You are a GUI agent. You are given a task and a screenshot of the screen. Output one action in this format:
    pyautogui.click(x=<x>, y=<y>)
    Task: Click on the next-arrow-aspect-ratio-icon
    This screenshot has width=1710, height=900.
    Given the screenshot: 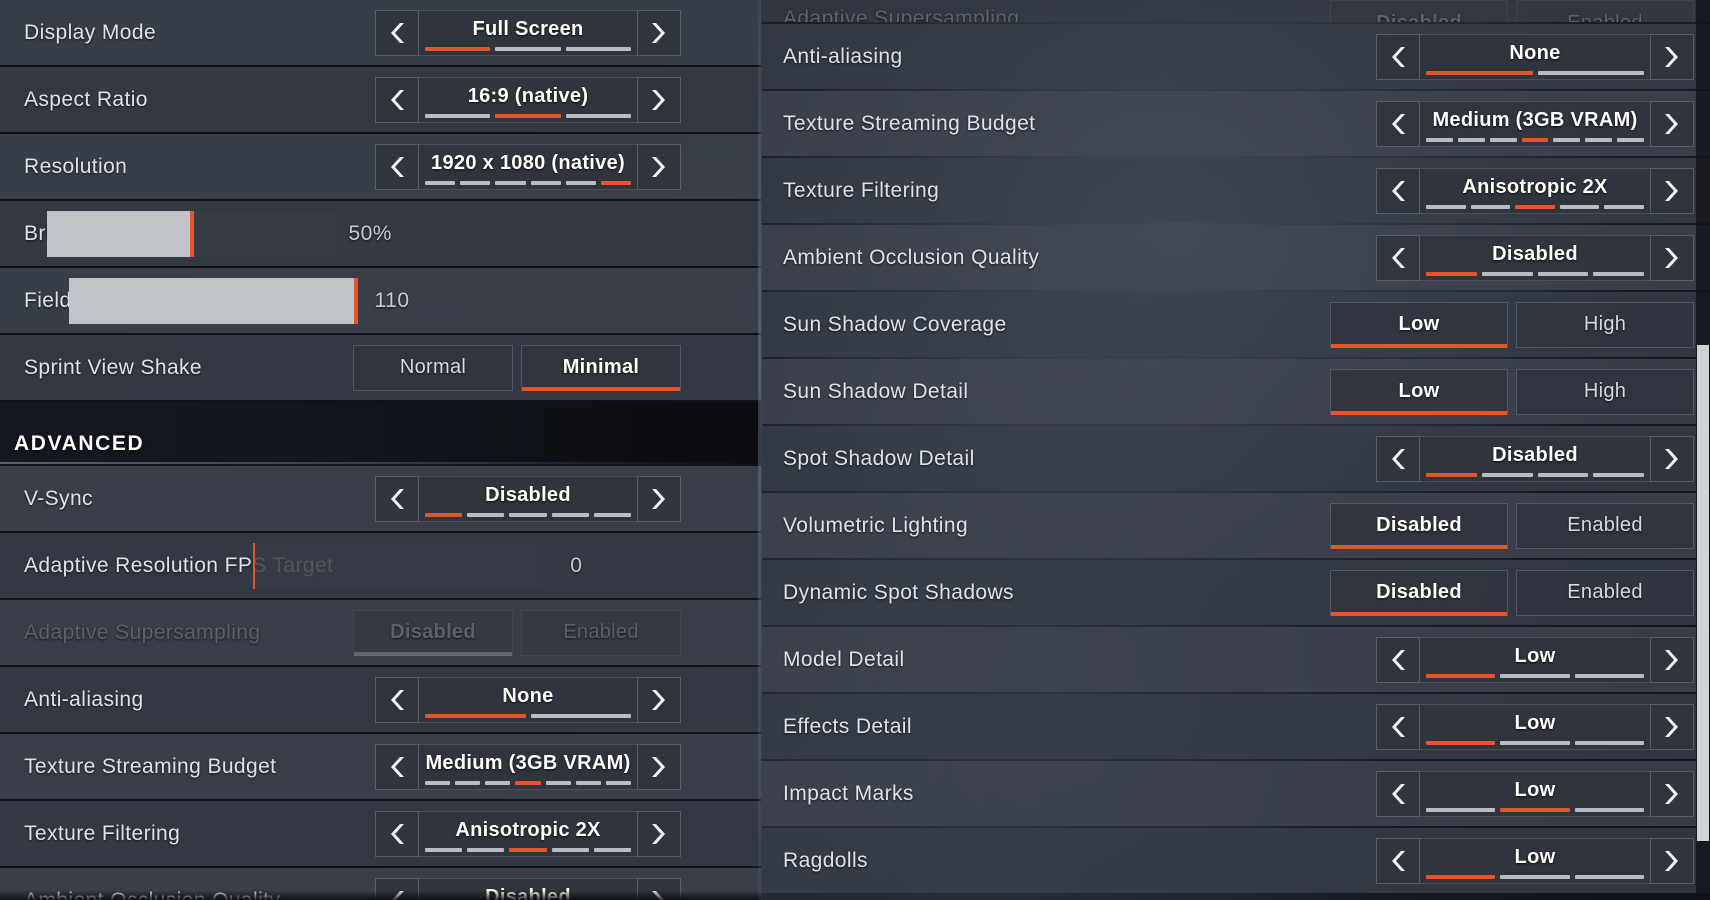 What is the action you would take?
    pyautogui.click(x=659, y=99)
    